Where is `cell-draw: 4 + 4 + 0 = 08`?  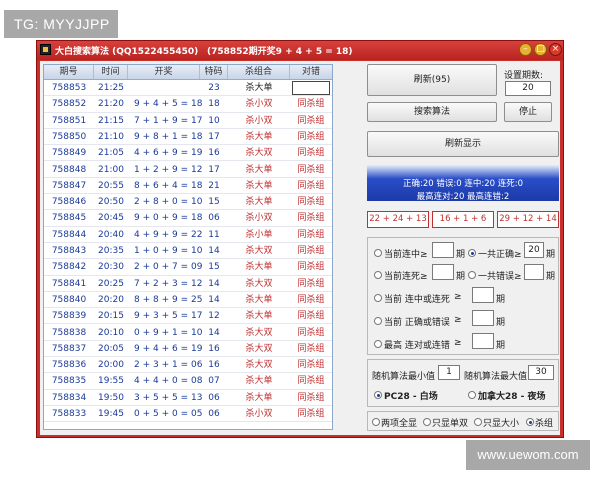
cell-draw: 4 + 4 + 0 = 08 is located at coordinates (168, 381).